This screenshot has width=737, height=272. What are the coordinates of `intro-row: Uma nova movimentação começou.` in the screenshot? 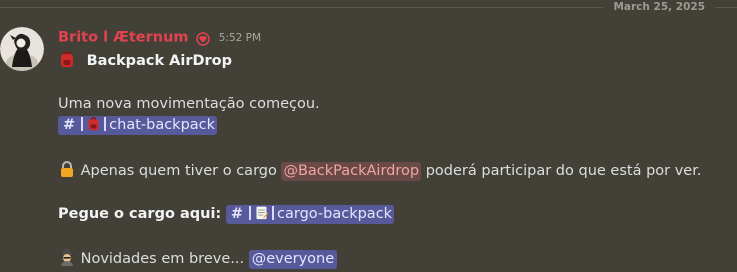 It's located at (189, 104).